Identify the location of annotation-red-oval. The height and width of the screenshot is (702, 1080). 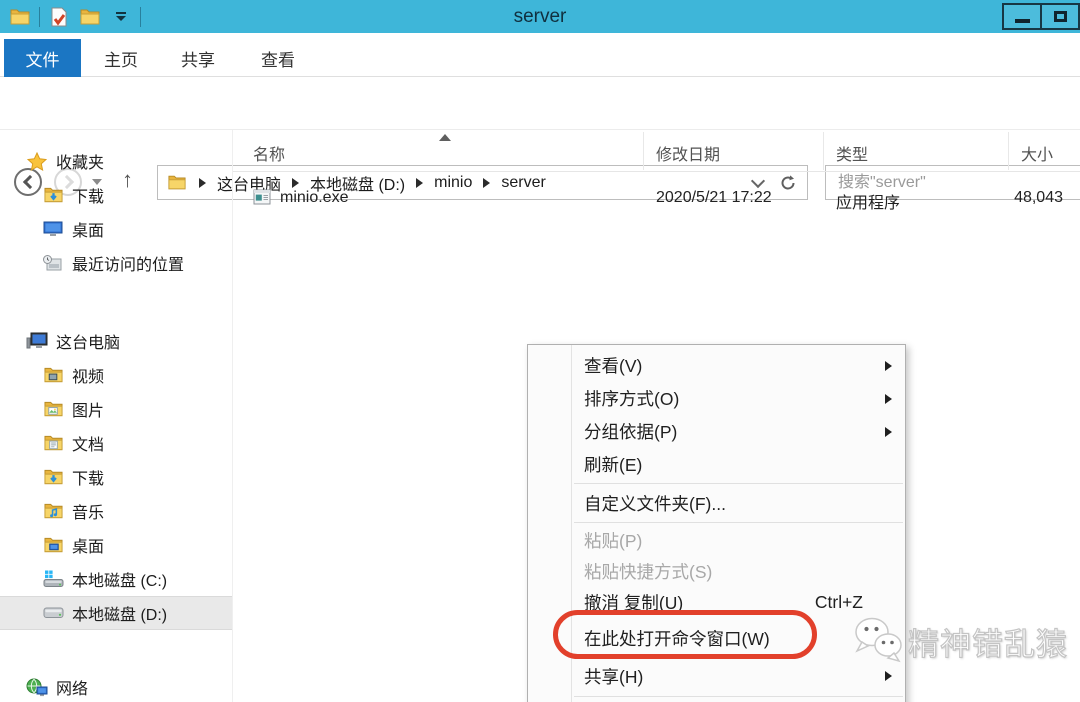
(685, 634).